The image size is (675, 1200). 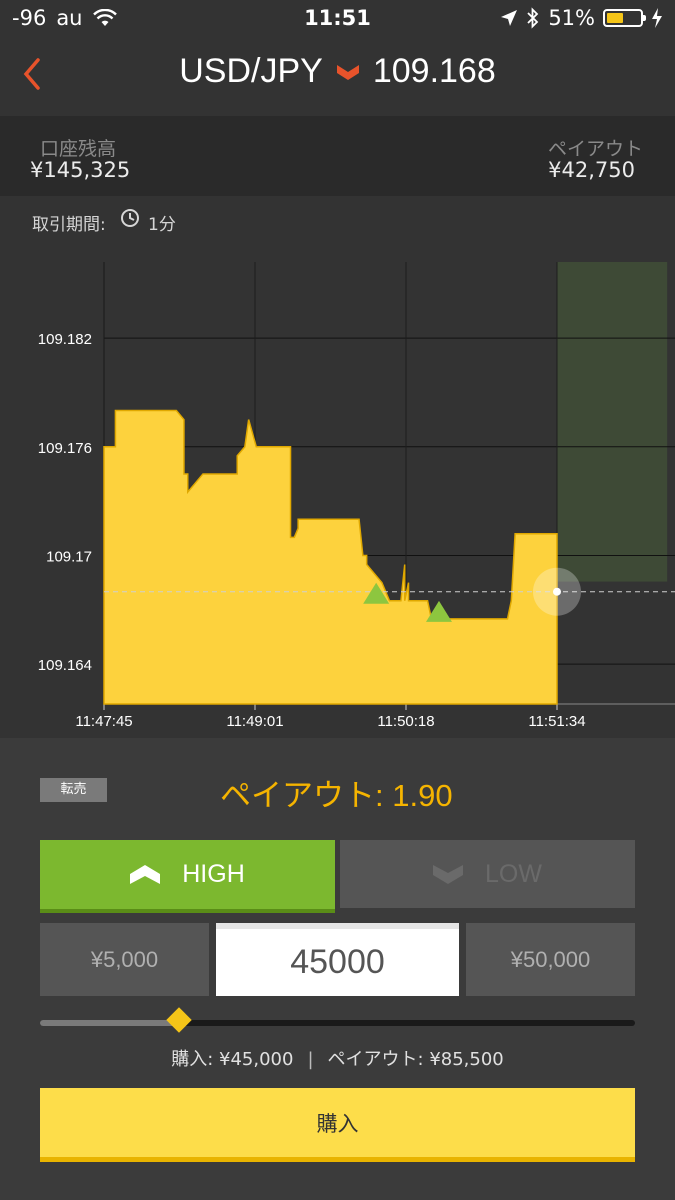 What do you see at coordinates (513, 873) in the screenshot?
I see `low-button-label: LOW` at bounding box center [513, 873].